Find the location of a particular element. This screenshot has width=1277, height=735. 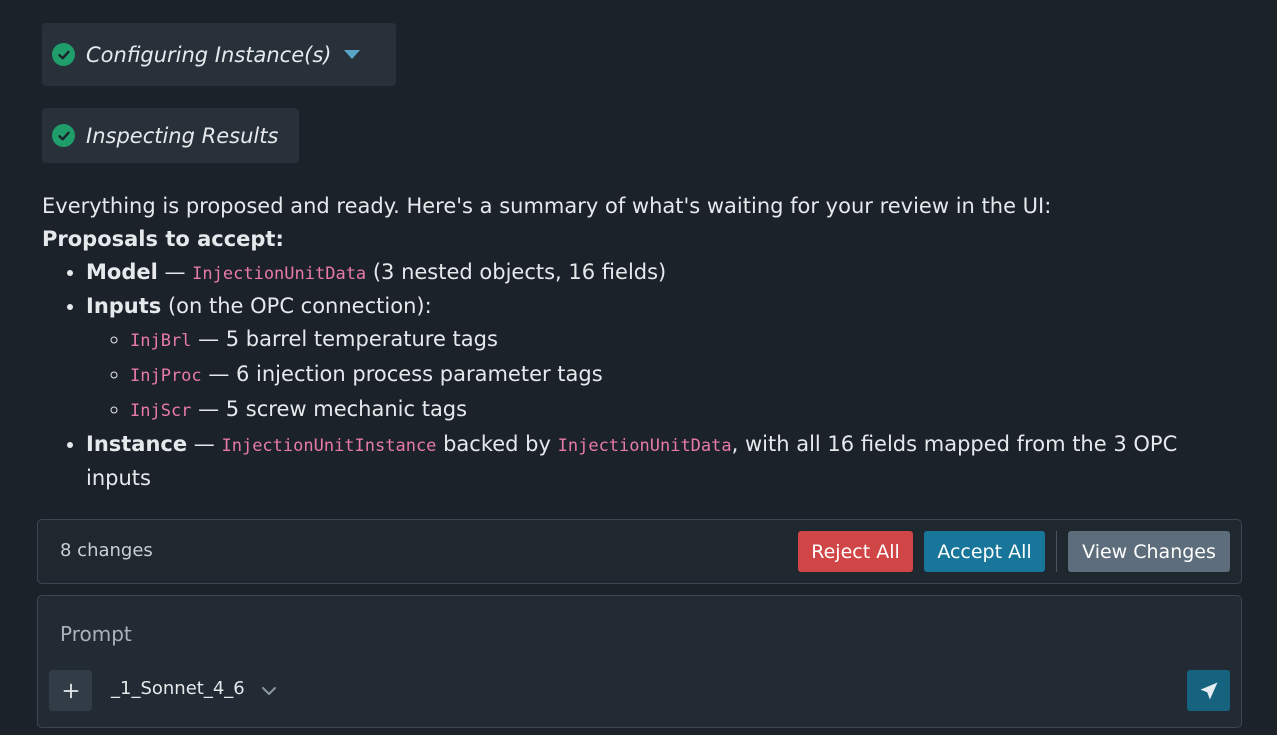

proposal-label: Inputs is located at coordinates (124, 306).